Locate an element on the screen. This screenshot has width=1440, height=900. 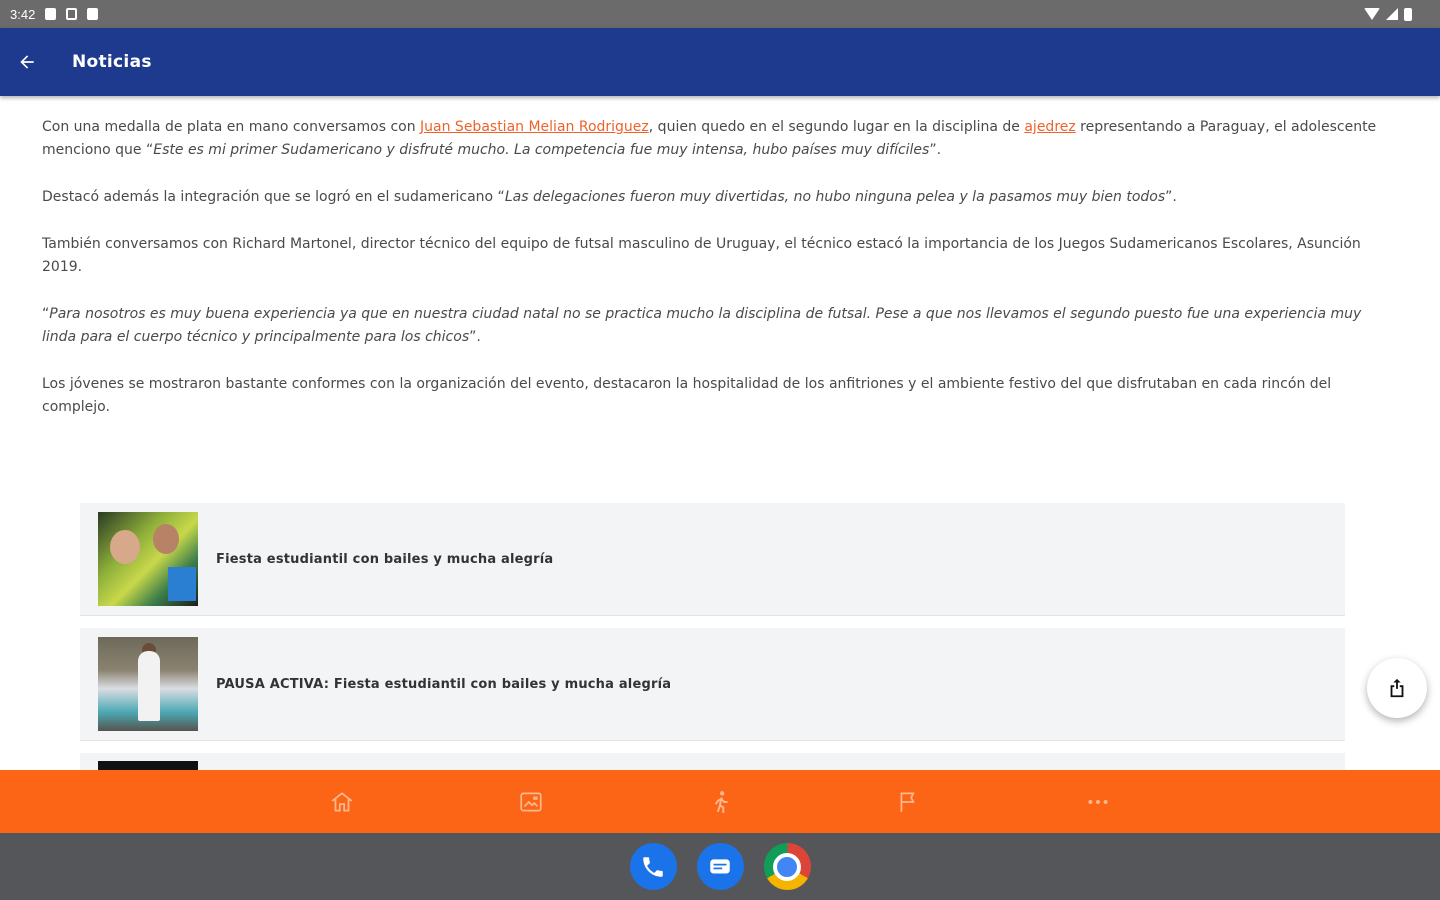
home-icon is located at coordinates (342, 801).